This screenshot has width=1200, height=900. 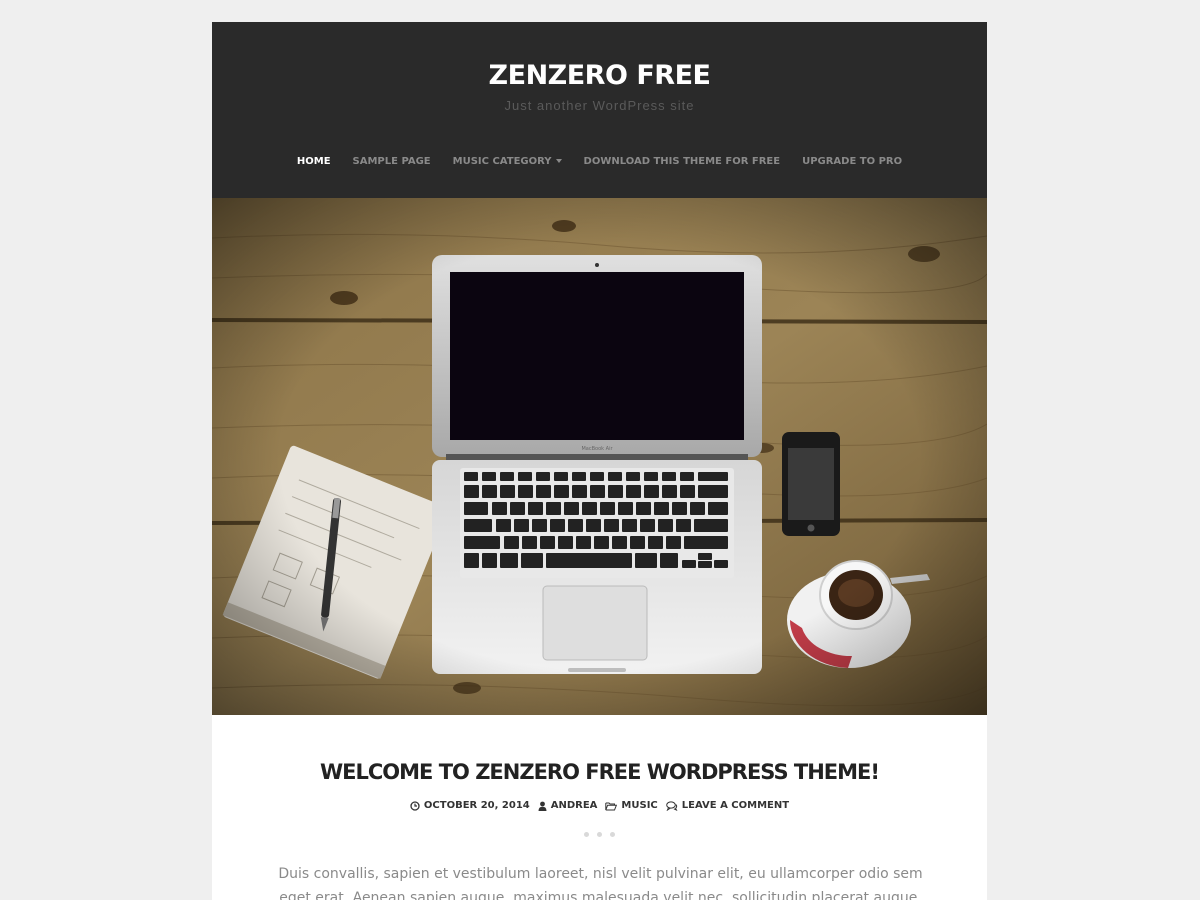 I want to click on site-title-link: ZENZERO FREE, so click(x=599, y=75).